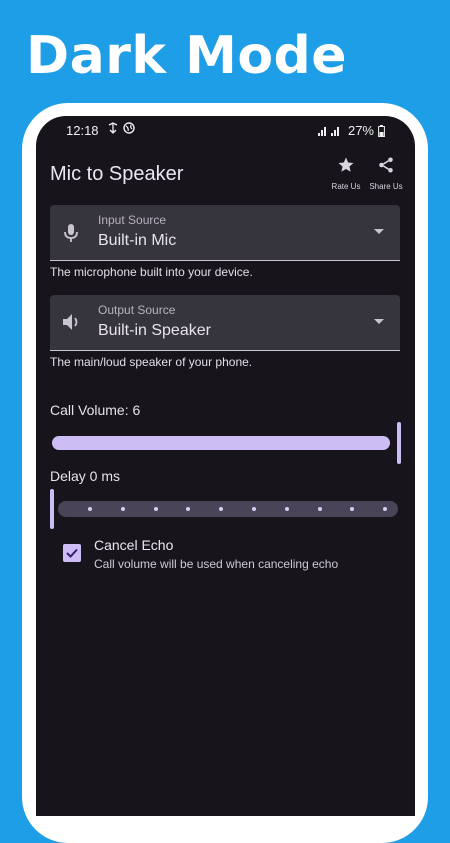 Image resolution: width=450 pixels, height=843 pixels. What do you see at coordinates (381, 130) in the screenshot?
I see `battery-icon` at bounding box center [381, 130].